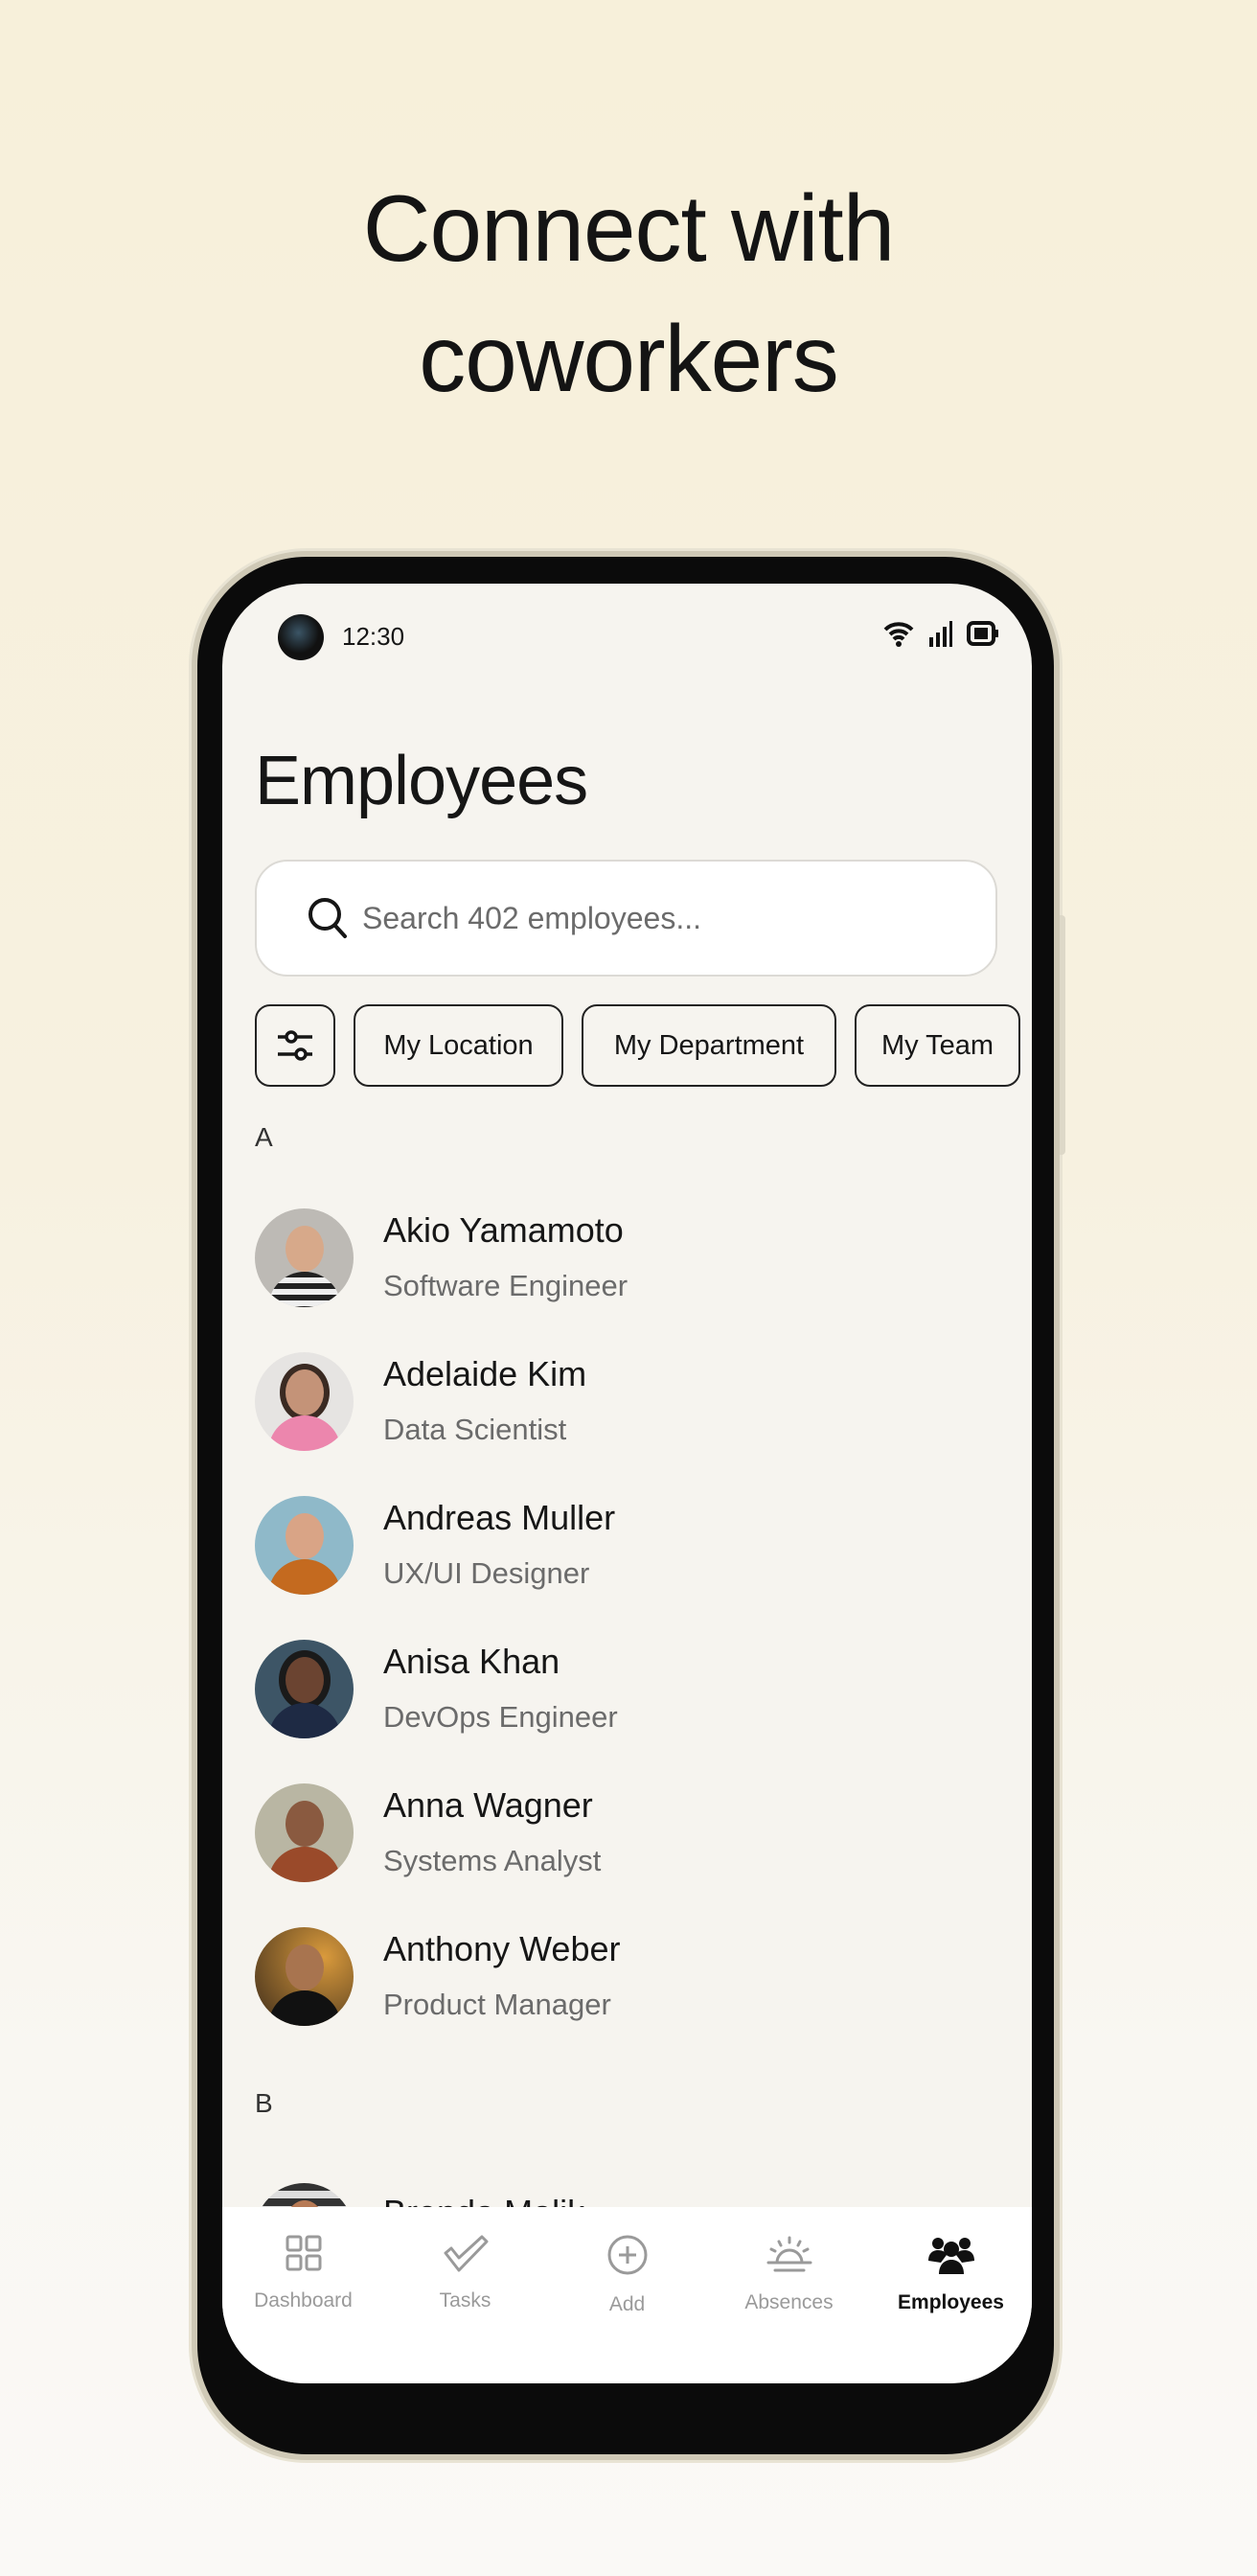 This screenshot has width=1257, height=2576. Describe the element at coordinates (488, 1805) in the screenshot. I see `employee-name: Anna Wagner` at that location.